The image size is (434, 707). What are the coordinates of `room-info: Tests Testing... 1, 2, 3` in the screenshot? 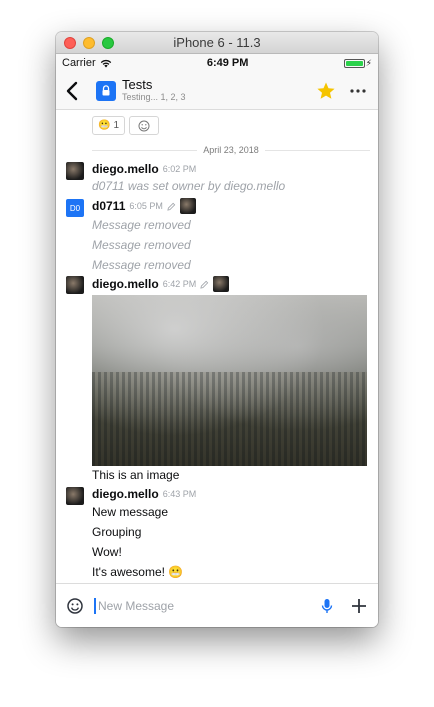 It's located at (154, 90).